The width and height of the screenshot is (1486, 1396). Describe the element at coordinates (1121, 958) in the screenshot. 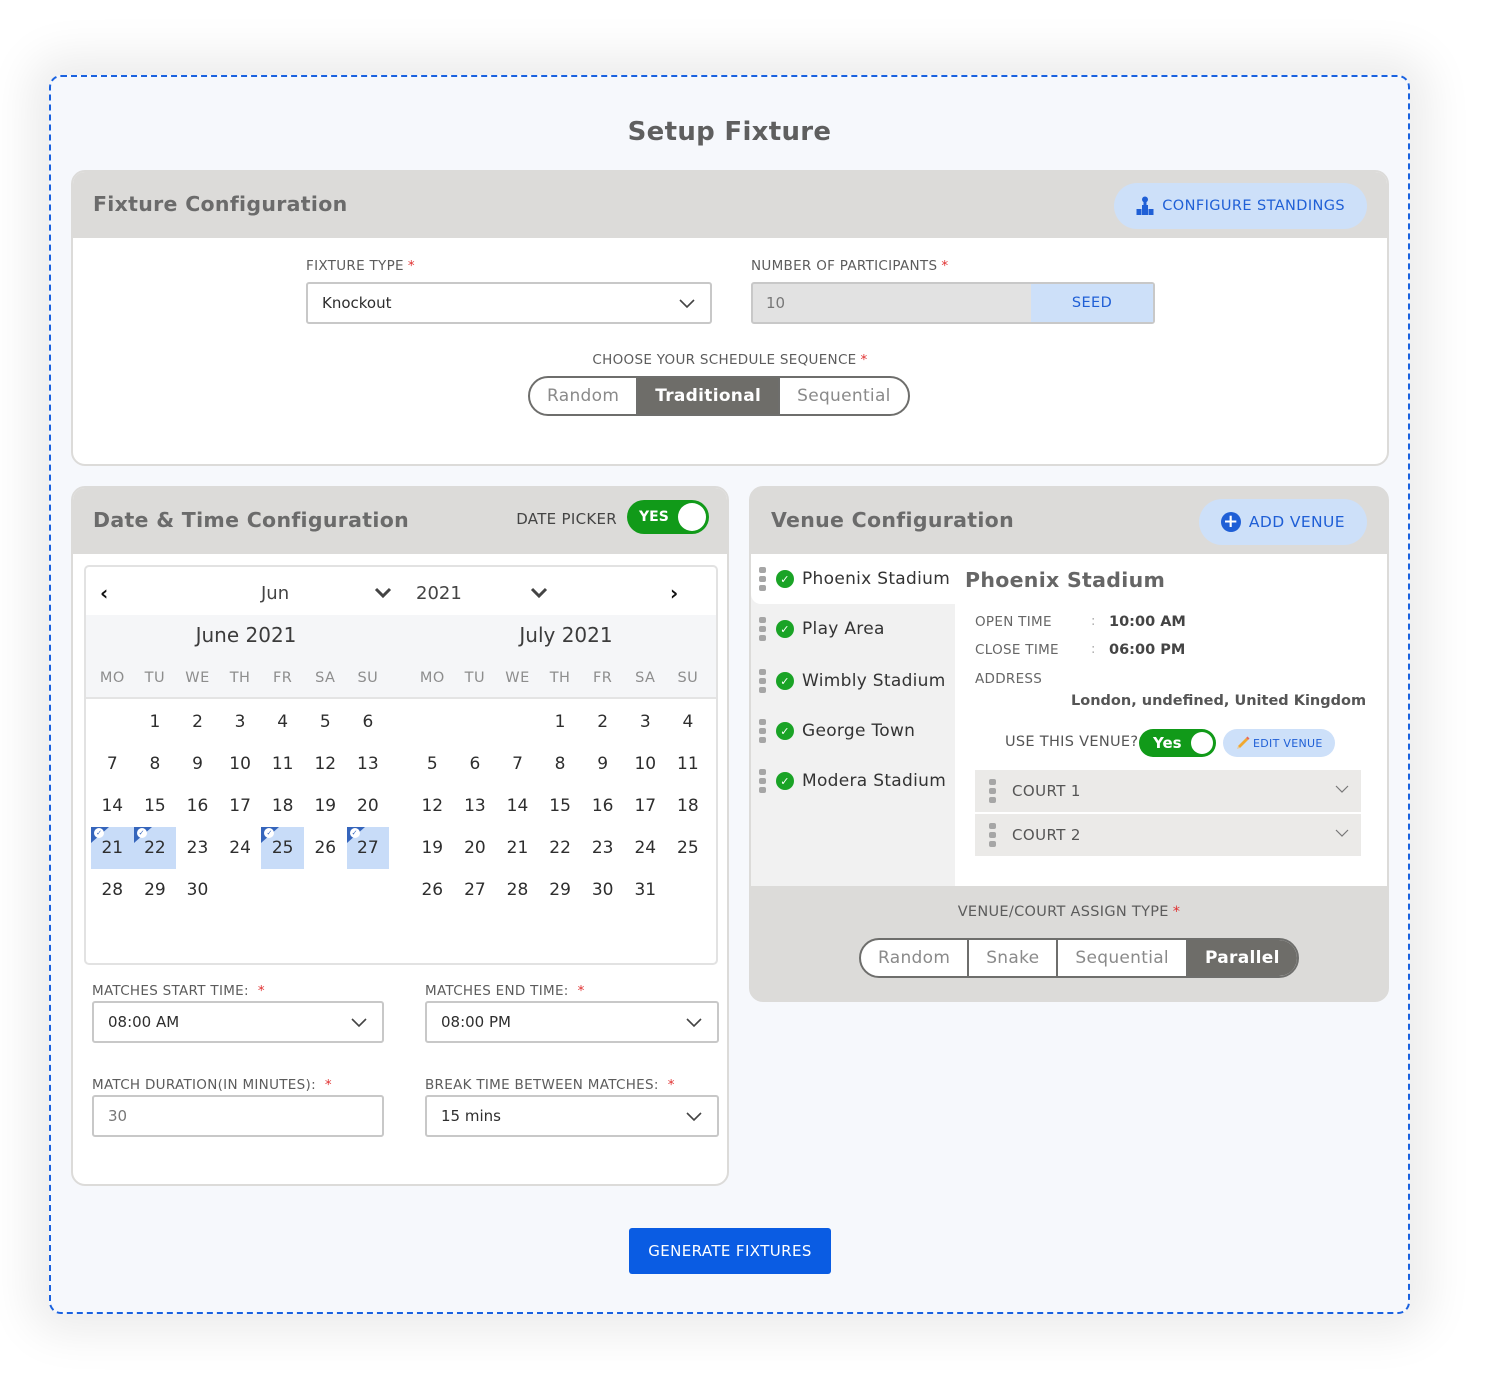

I see `assign-option-sequential: Sequential` at that location.